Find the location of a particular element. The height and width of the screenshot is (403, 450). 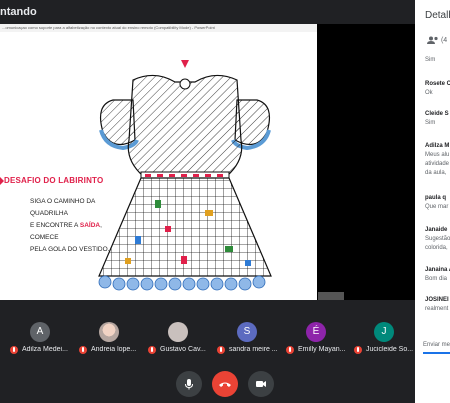

chat-message: Cleide S Sim is located at coordinates (437, 118).